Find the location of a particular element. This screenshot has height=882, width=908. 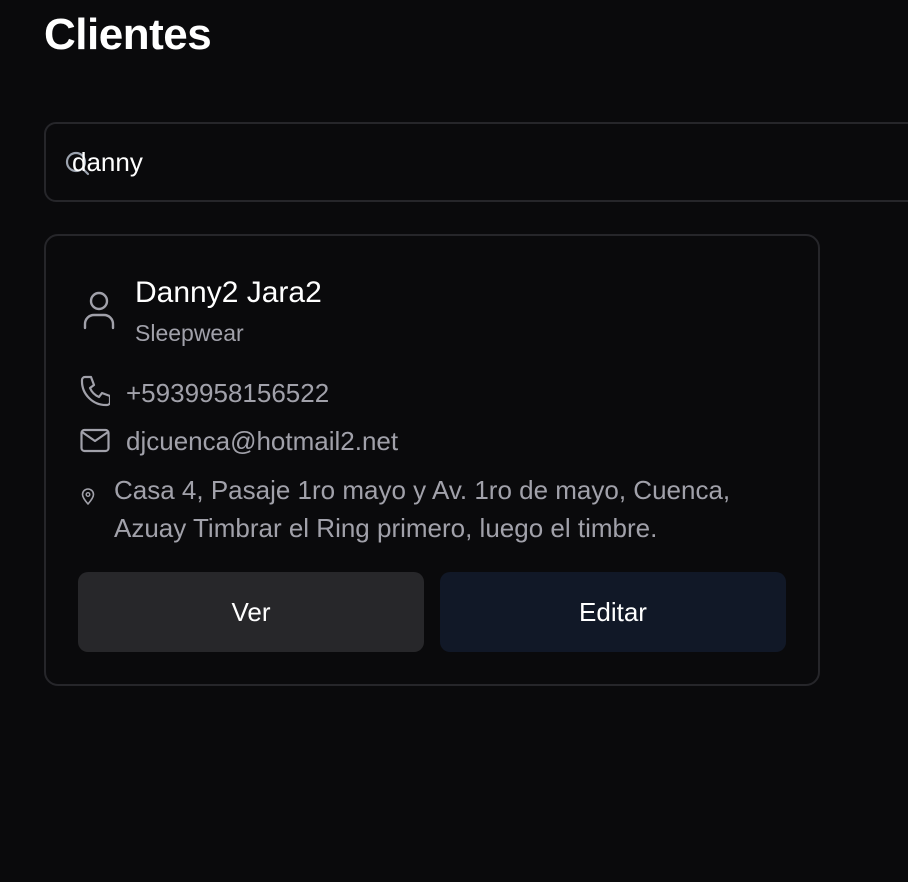

email-row: djcuenca@hotmail2.net is located at coordinates (239, 441).